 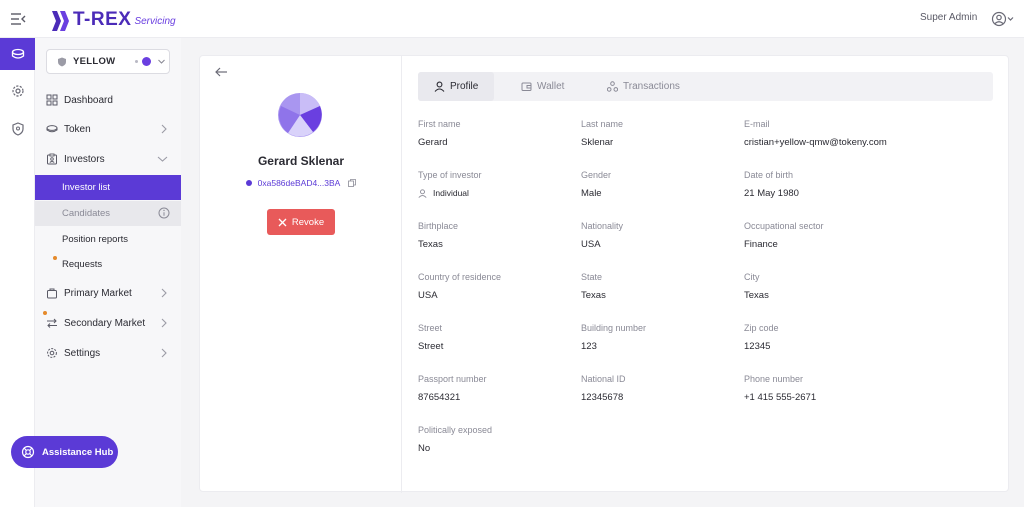 I want to click on field-nationality: Nationality USA, so click(x=661, y=235).